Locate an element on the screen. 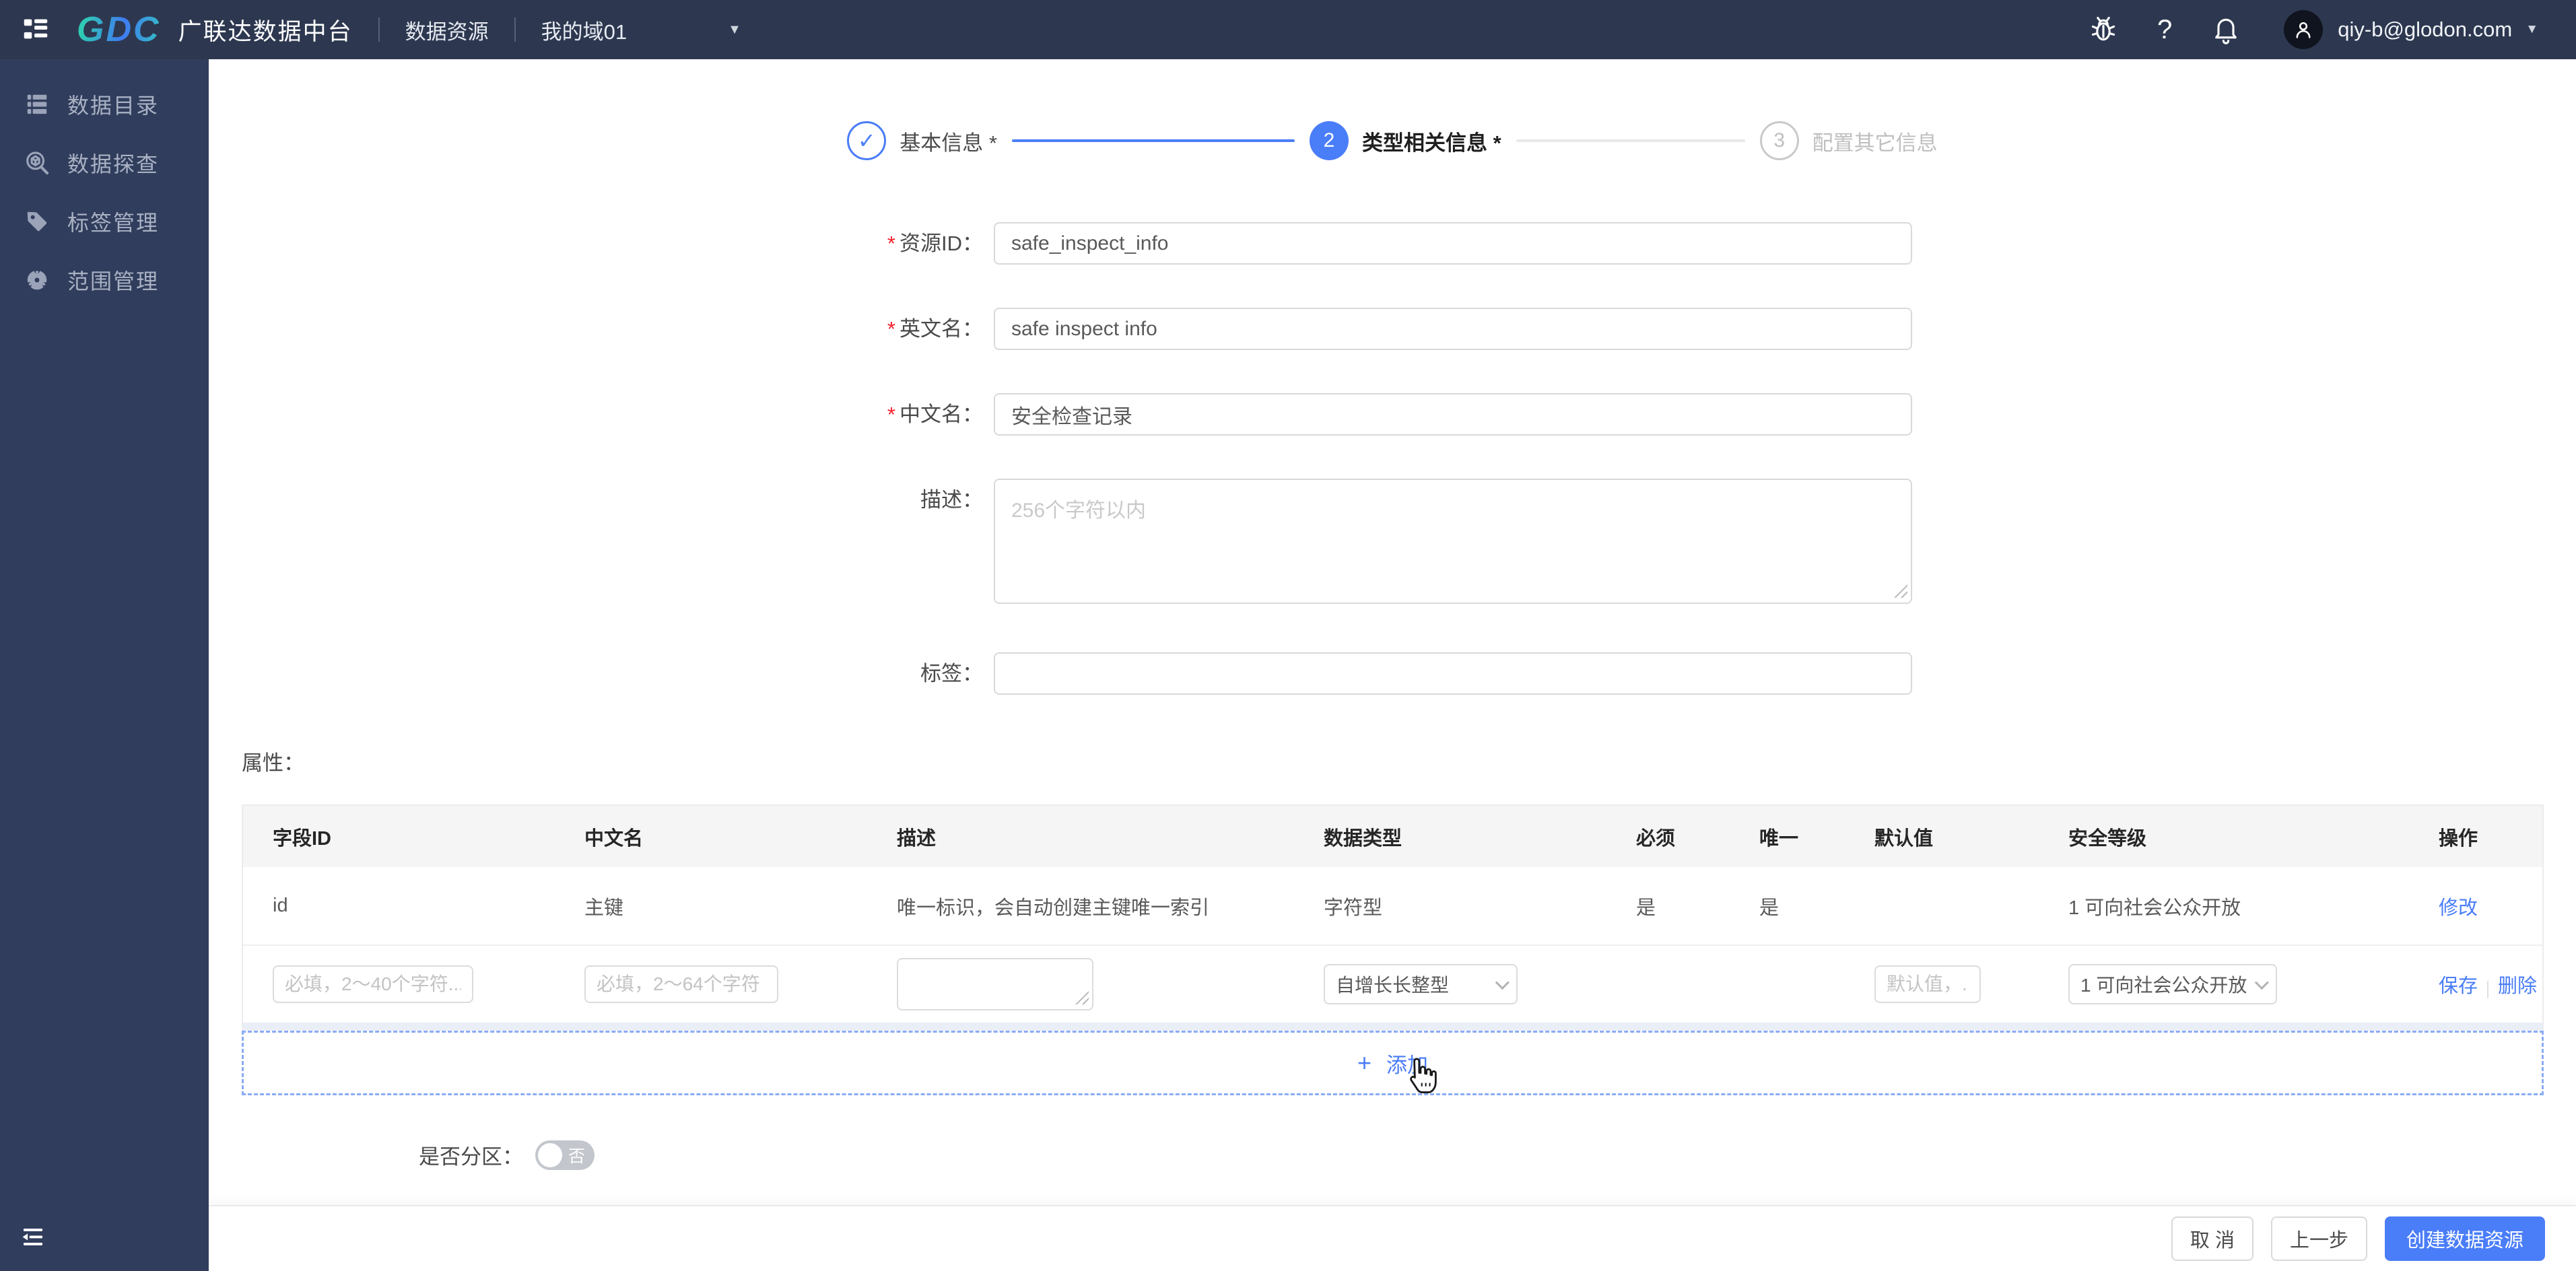  sidebar-item-scope-management: 范围管理 is located at coordinates (104, 279).